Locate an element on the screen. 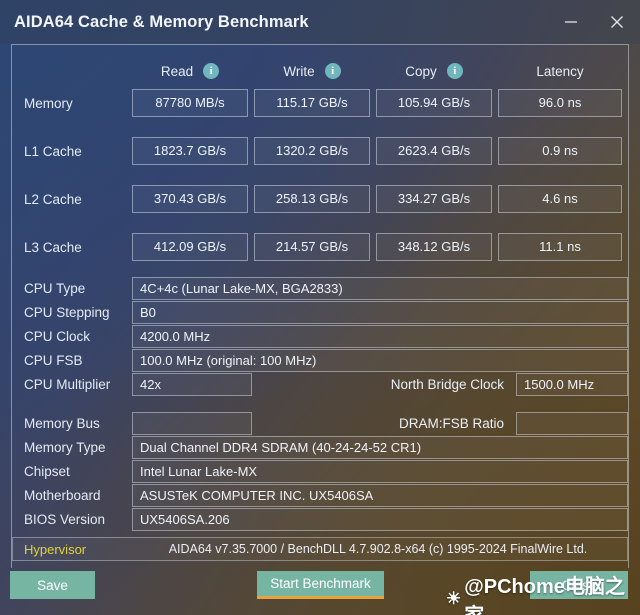  cpu-clock-row: CPU Clock 4200.0 MHz is located at coordinates (320, 336).